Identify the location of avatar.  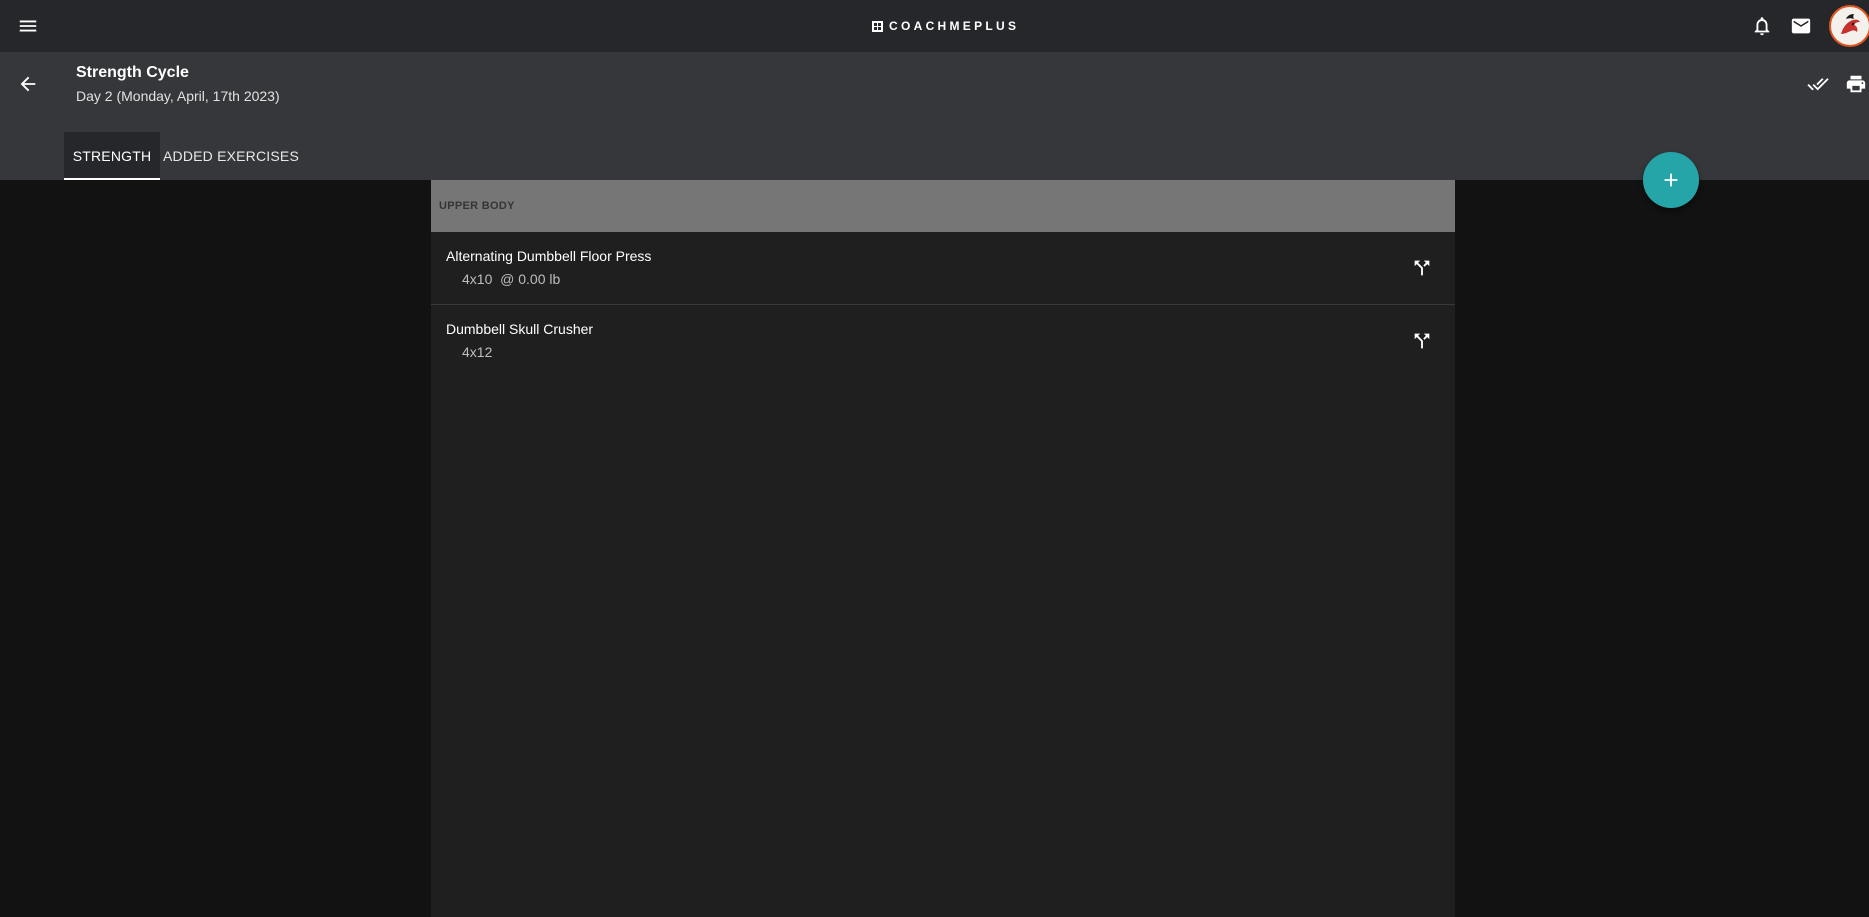
(1849, 26).